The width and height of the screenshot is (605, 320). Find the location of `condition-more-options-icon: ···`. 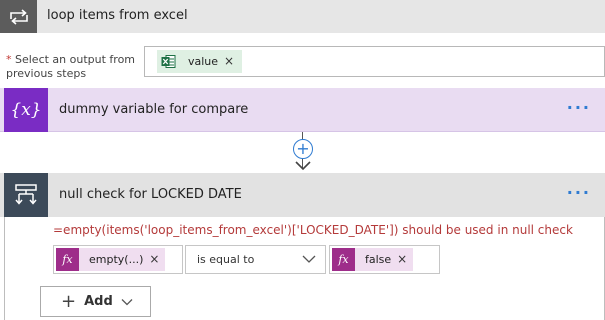

condition-more-options-icon: ··· is located at coordinates (579, 193).